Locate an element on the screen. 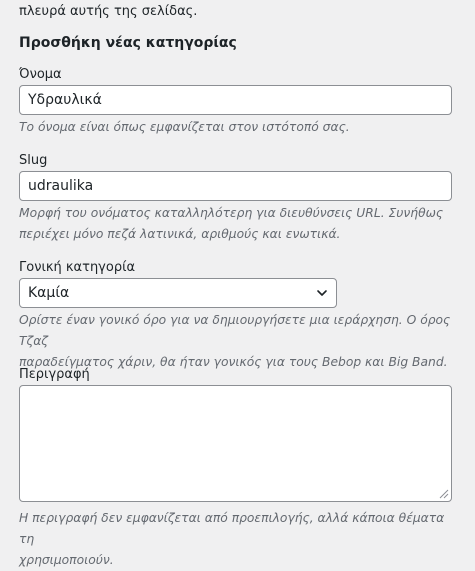 The height and width of the screenshot is (571, 475). slug-input is located at coordinates (235, 186).